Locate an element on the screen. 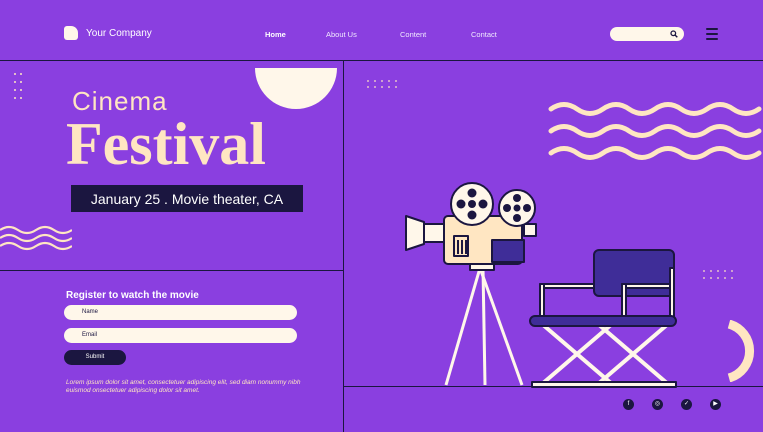 The image size is (763, 432). dots-decoration-top is located at coordinates (382, 84).